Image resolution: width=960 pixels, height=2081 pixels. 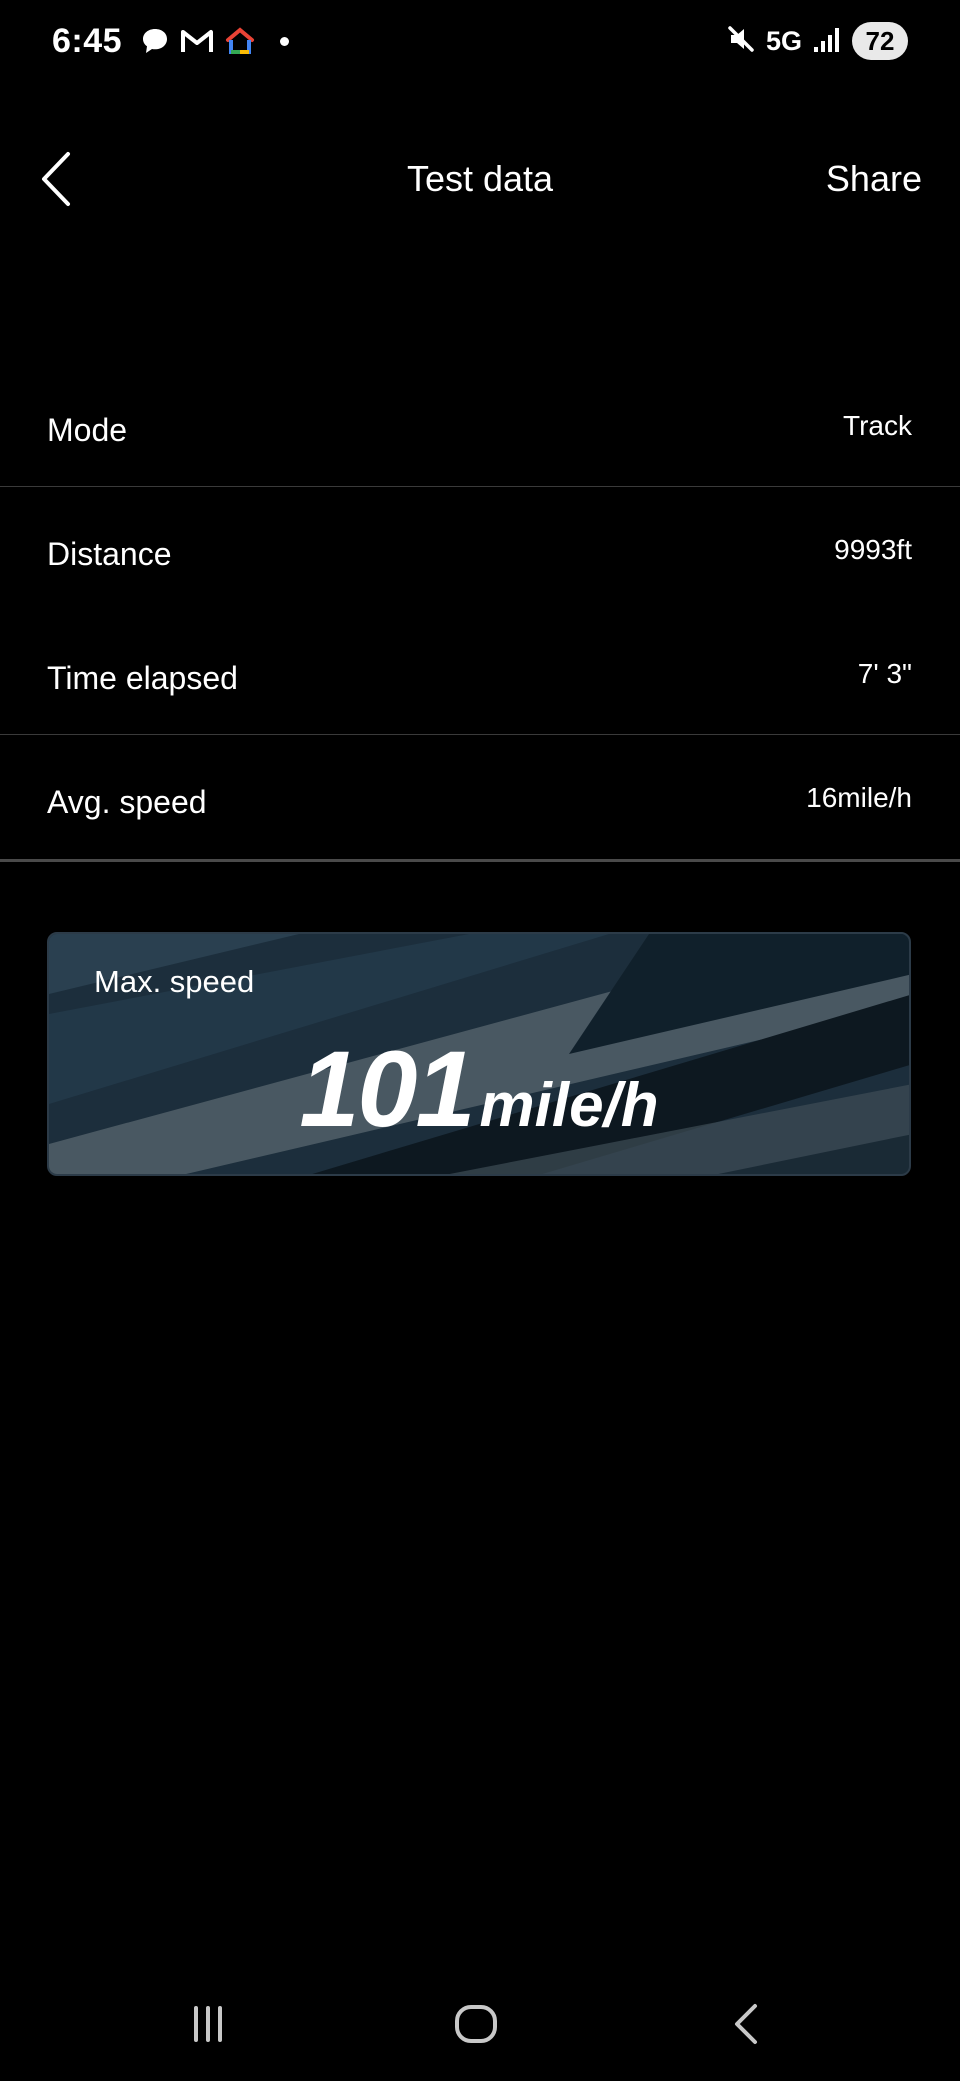 I want to click on chat-bubble-icon, so click(x=155, y=41).